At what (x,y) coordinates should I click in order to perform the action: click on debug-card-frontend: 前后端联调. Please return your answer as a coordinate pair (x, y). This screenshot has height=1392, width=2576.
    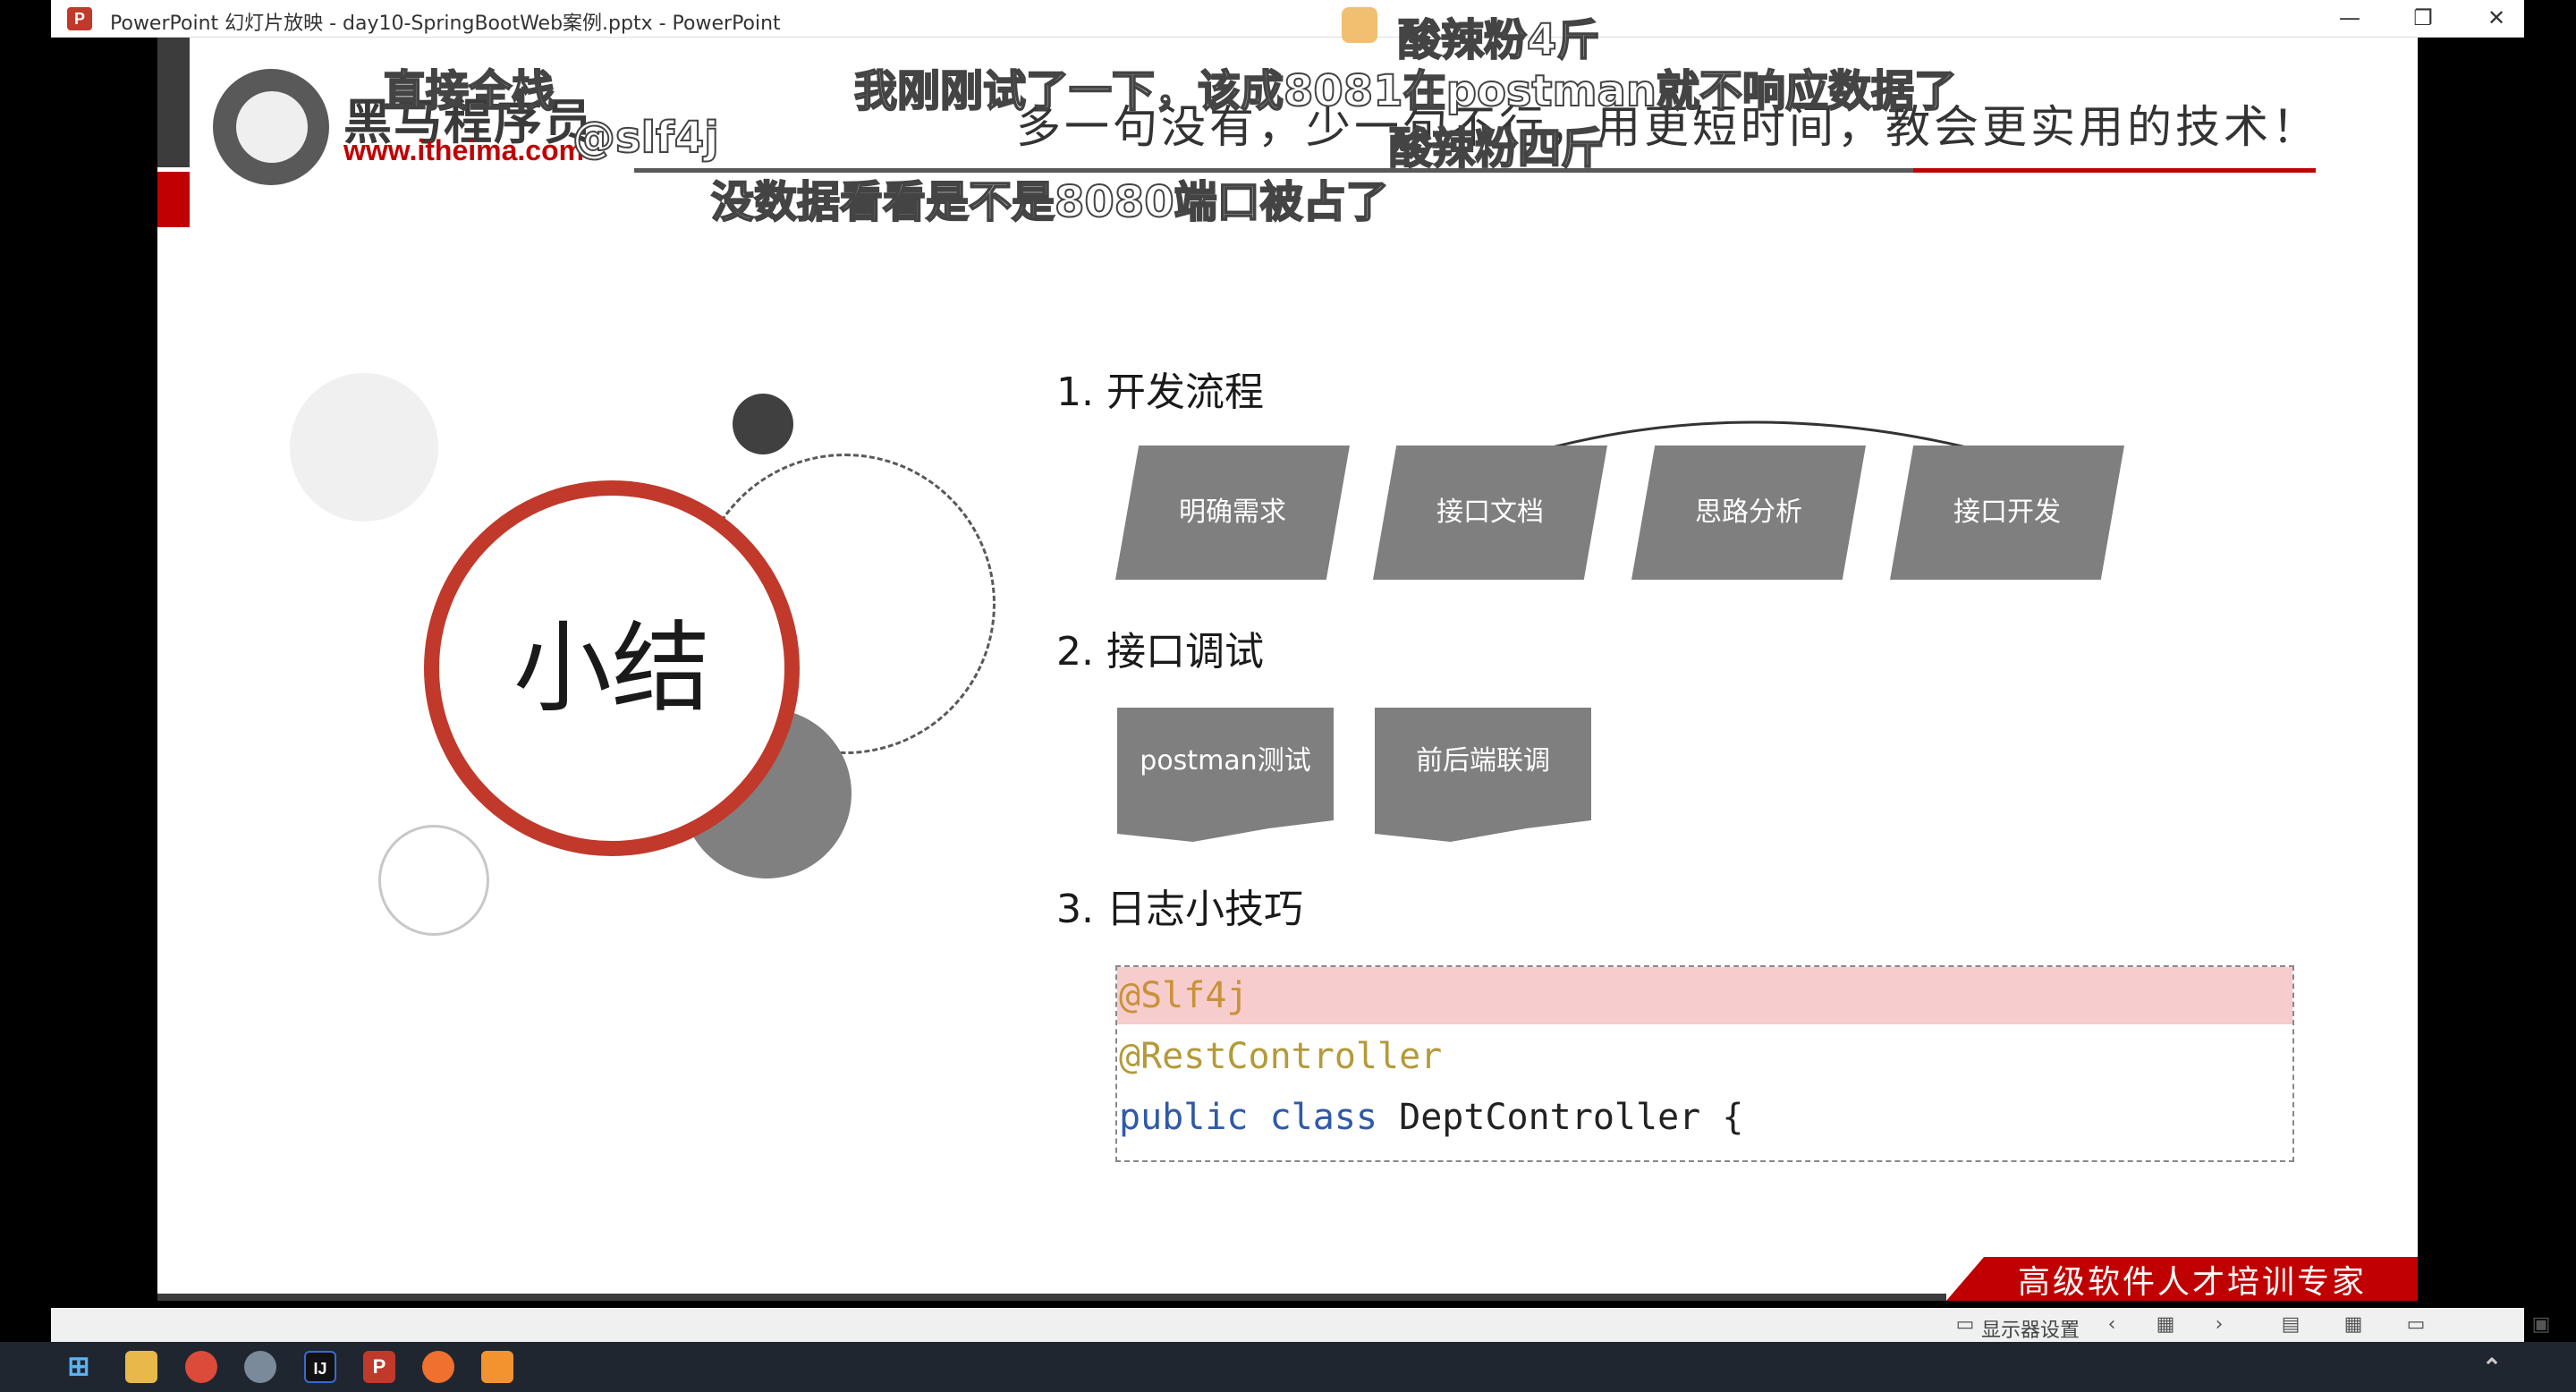
    Looking at the image, I should click on (1483, 775).